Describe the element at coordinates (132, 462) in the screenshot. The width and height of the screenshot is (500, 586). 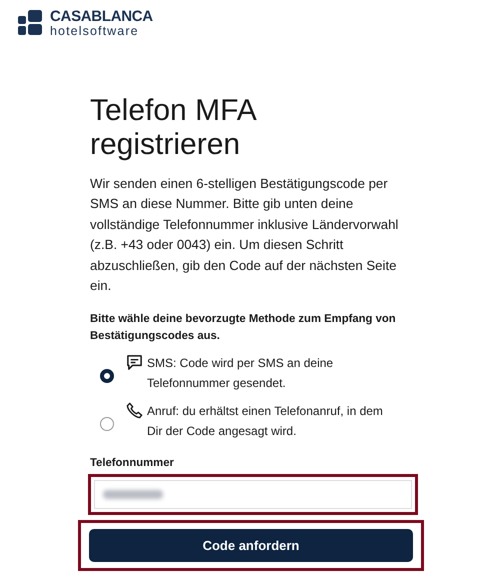
I see `field-label: Telefonnummer` at that location.